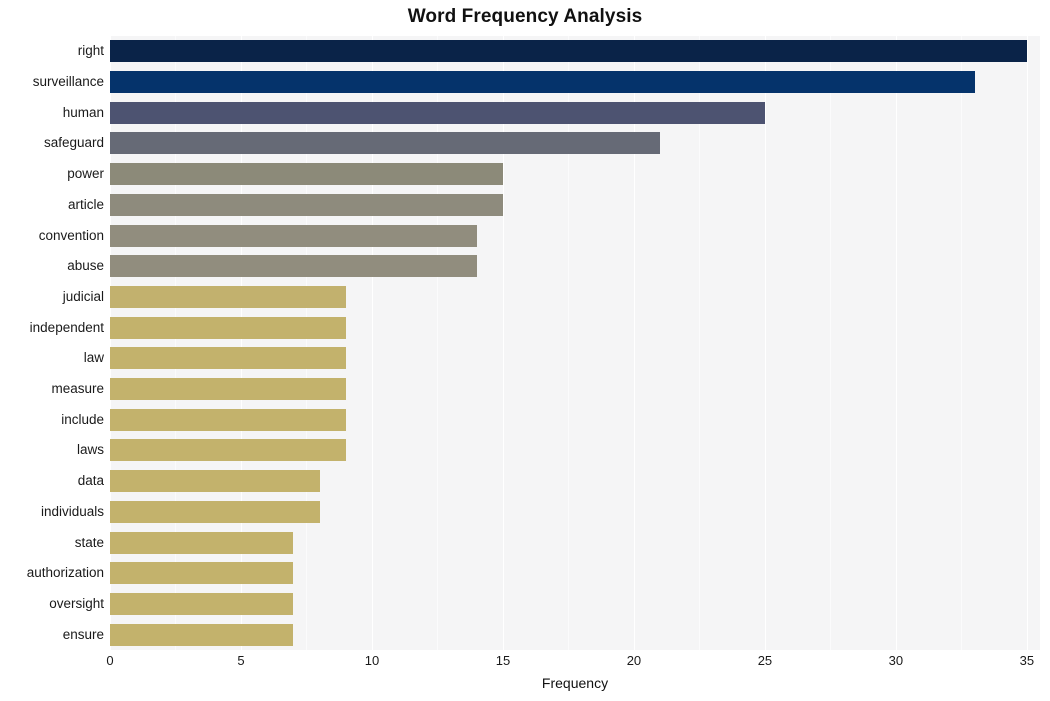  Describe the element at coordinates (202, 634) in the screenshot. I see `bar-ensure` at that location.